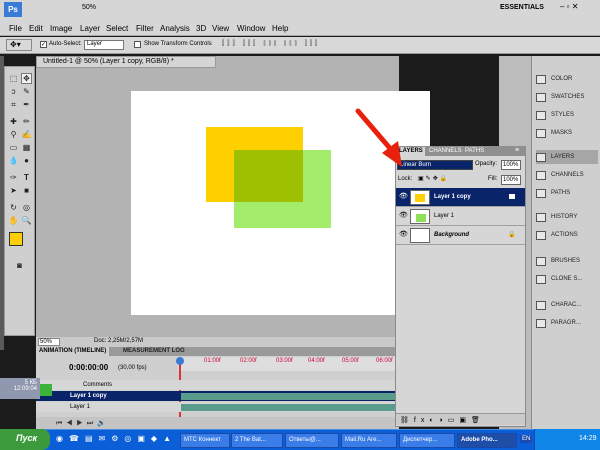 The width and height of the screenshot is (600, 450). Describe the element at coordinates (217, 423) in the screenshot. I see `timeline-controls: ⏮◀▶⏭🔊` at that location.